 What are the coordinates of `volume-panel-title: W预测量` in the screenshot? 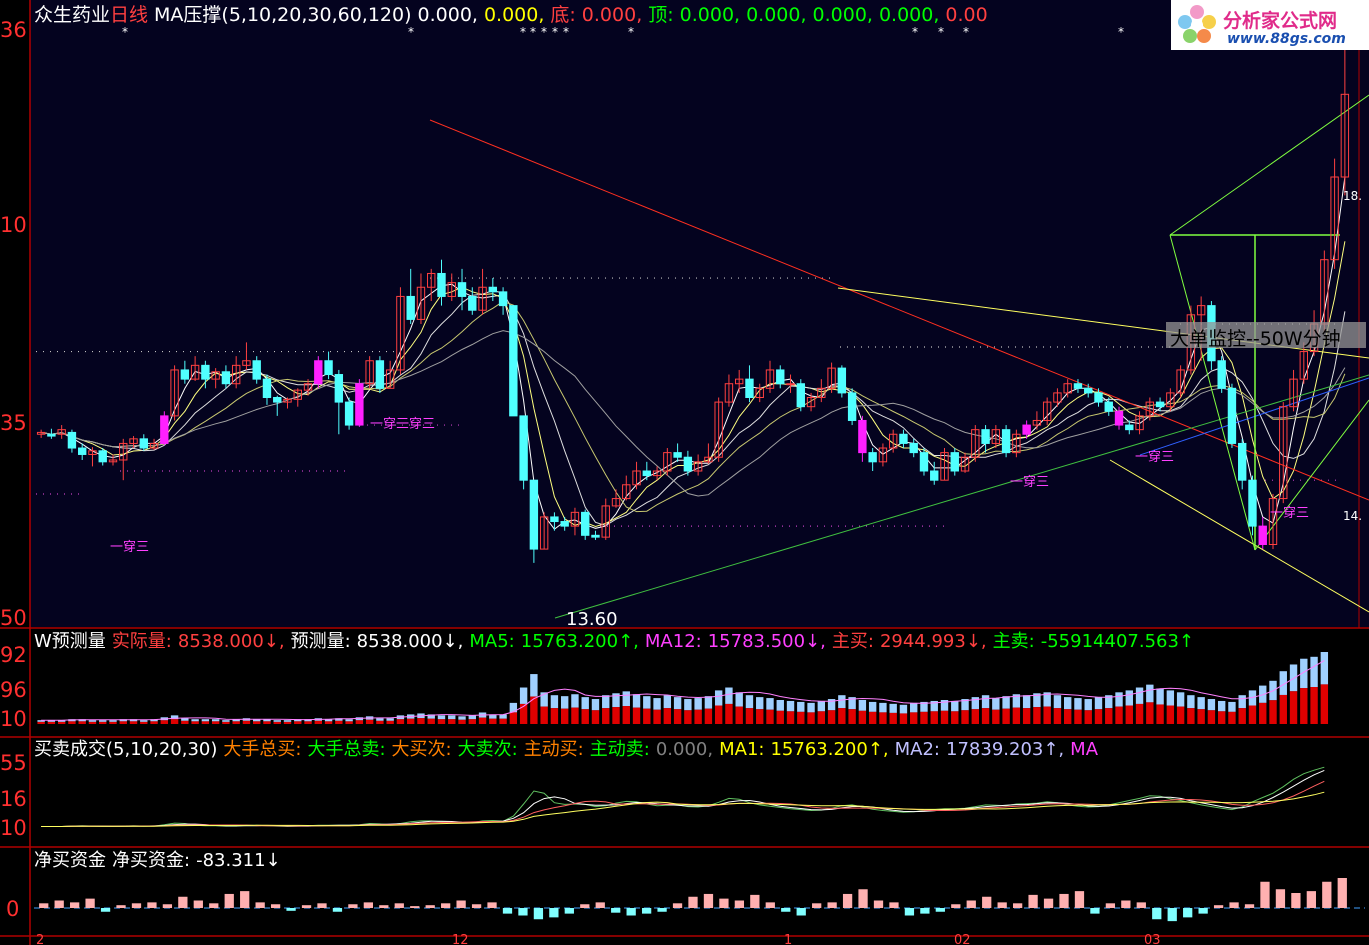 It's located at (70, 641).